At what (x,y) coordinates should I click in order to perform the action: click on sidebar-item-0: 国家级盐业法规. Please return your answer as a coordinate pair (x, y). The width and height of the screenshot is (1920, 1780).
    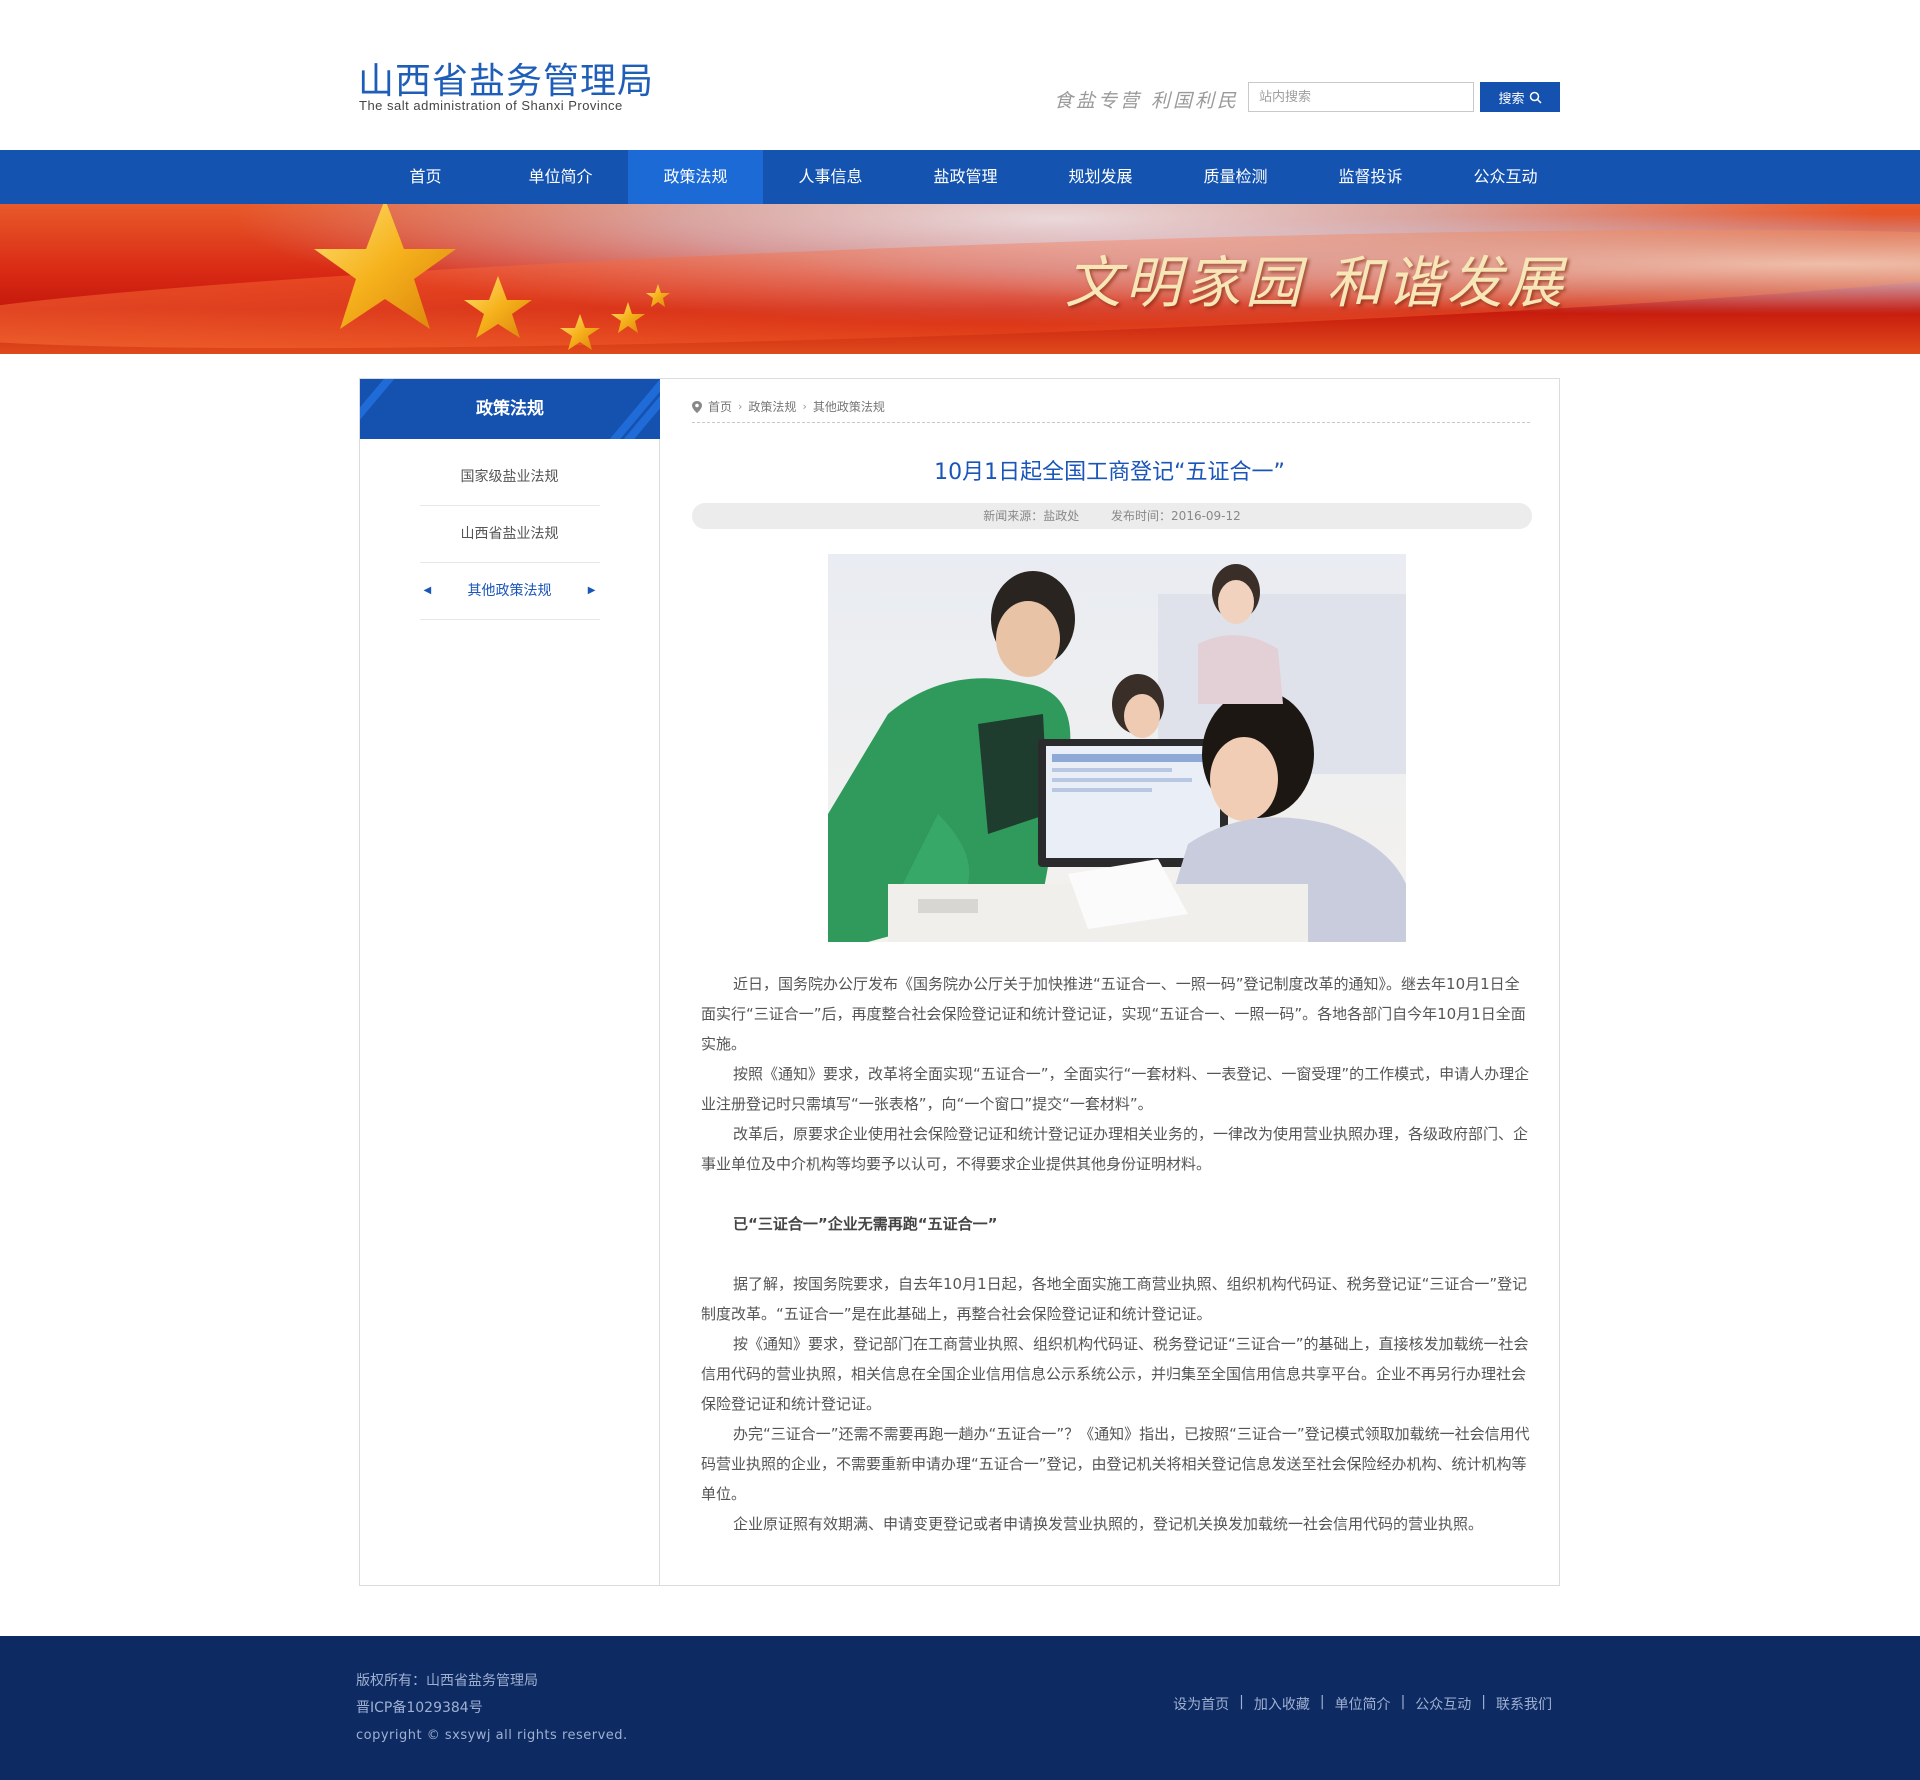
    Looking at the image, I should click on (509, 477).